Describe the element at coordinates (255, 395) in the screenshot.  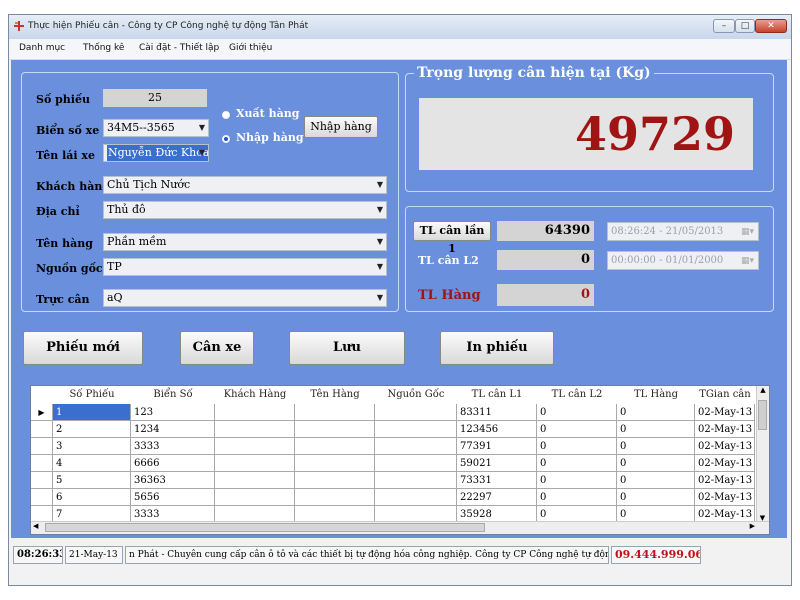
I see `column-header: Khách Hàng` at that location.